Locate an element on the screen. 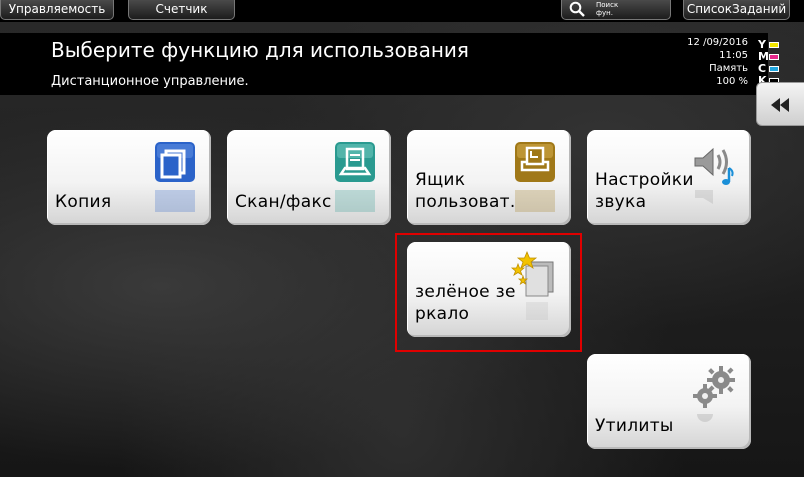  date-label: 12 /09/2016 is located at coordinates (717, 42).